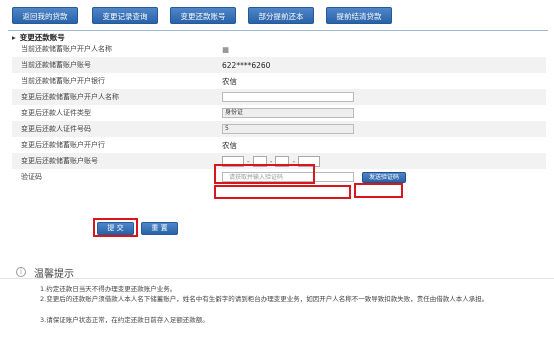 The height and width of the screenshot is (347, 554). Describe the element at coordinates (108, 289) in the screenshot. I see `tip-item: 1.约定还款日当天不得办理变更还款账户业务。` at that location.